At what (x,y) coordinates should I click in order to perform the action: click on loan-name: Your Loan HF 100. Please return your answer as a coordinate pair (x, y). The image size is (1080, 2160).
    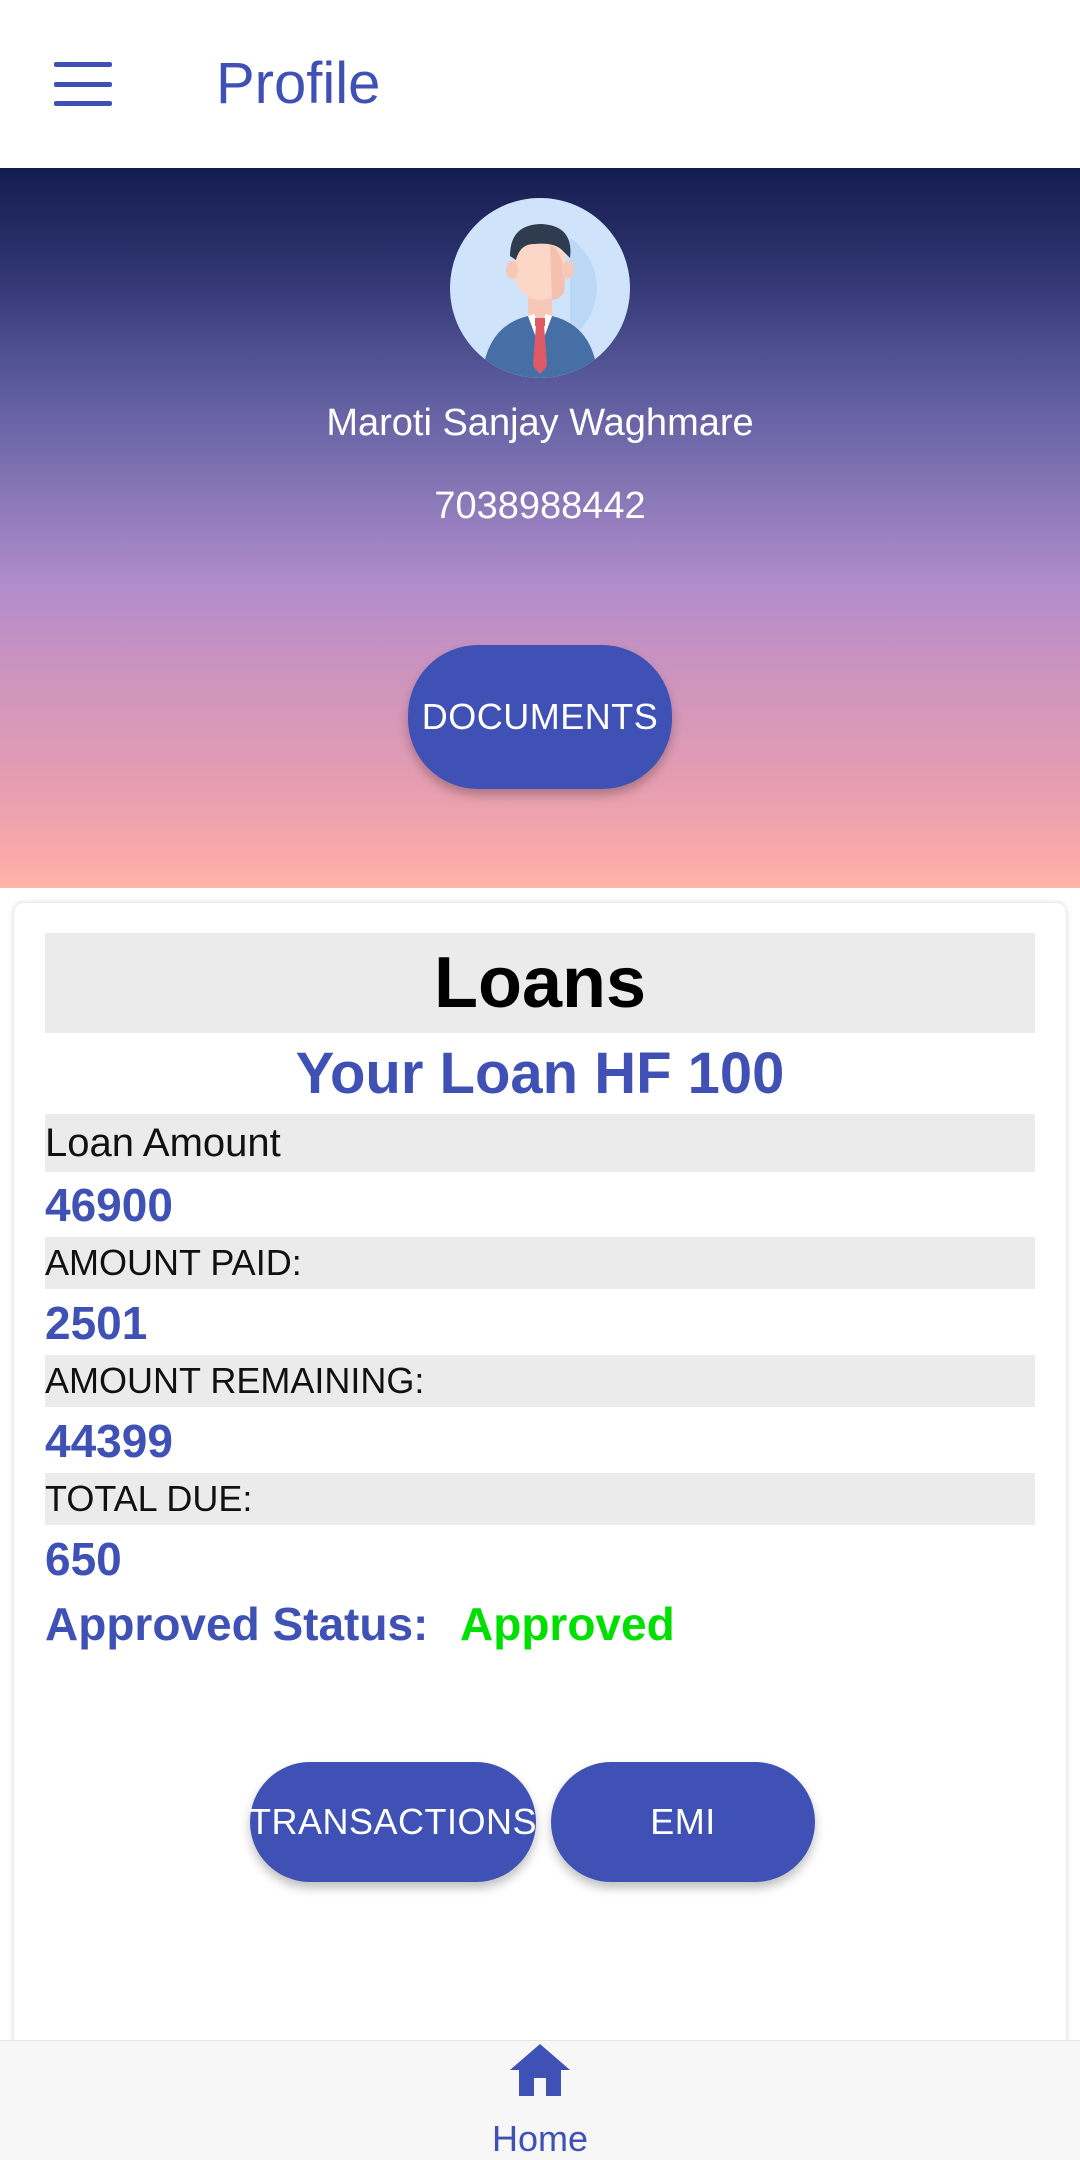
    Looking at the image, I should click on (540, 1073).